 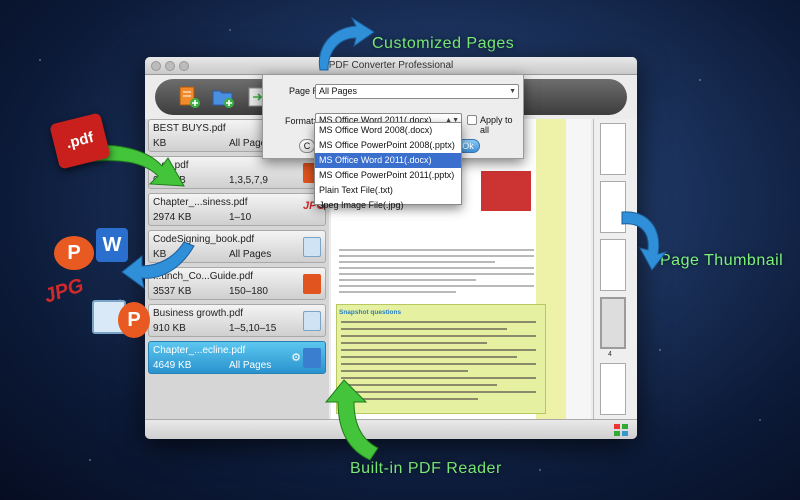 What do you see at coordinates (722, 260) in the screenshot?
I see `callout-page-thumbnail: Page Thumbnail` at bounding box center [722, 260].